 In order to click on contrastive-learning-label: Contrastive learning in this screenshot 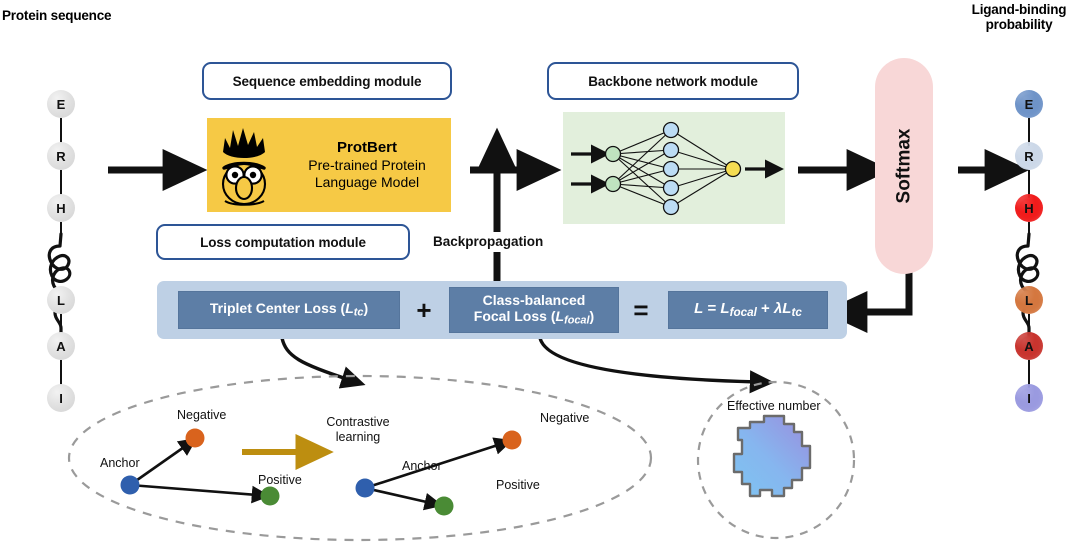, I will do `click(358, 429)`.